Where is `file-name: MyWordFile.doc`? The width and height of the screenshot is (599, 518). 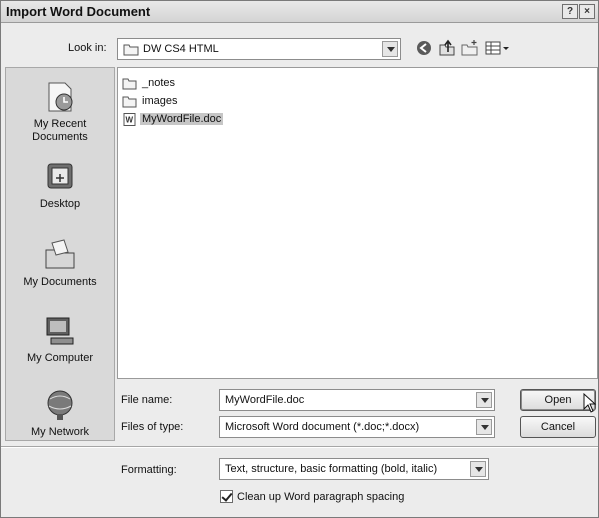 file-name: MyWordFile.doc is located at coordinates (182, 119).